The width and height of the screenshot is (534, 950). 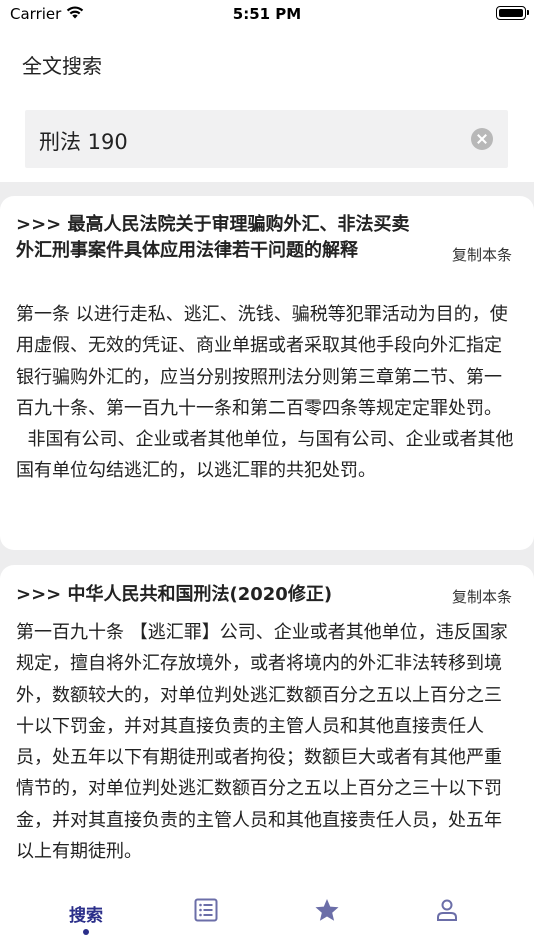 I want to click on active-indicator, so click(x=86, y=932).